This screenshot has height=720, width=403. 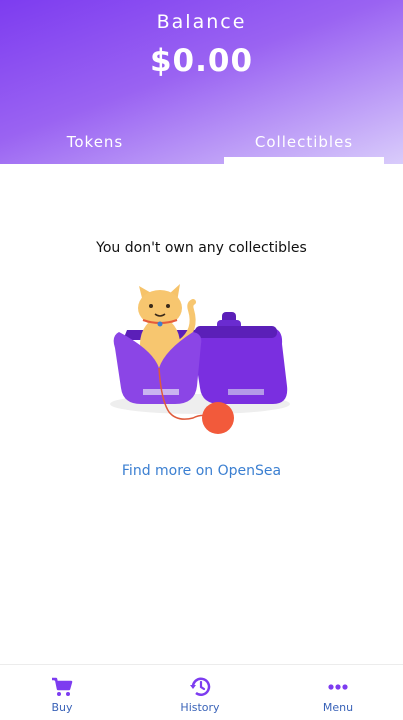 What do you see at coordinates (338, 687) in the screenshot?
I see `more-icon` at bounding box center [338, 687].